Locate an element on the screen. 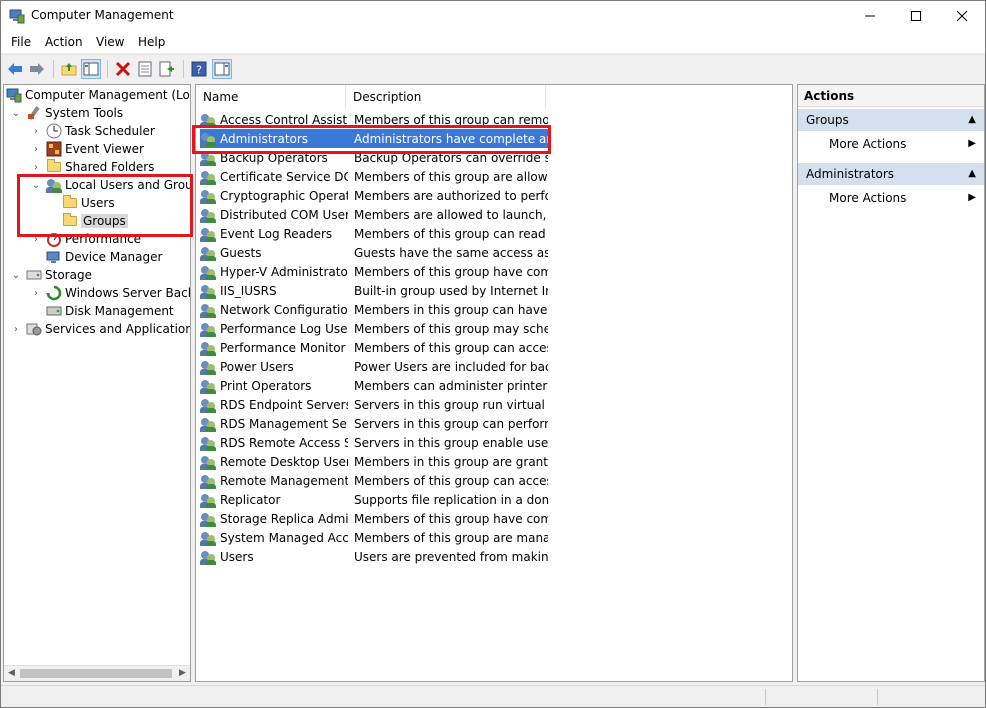 The width and height of the screenshot is (986, 708). tree-item-event-viewer: › Event Viewer is located at coordinates (87, 149).